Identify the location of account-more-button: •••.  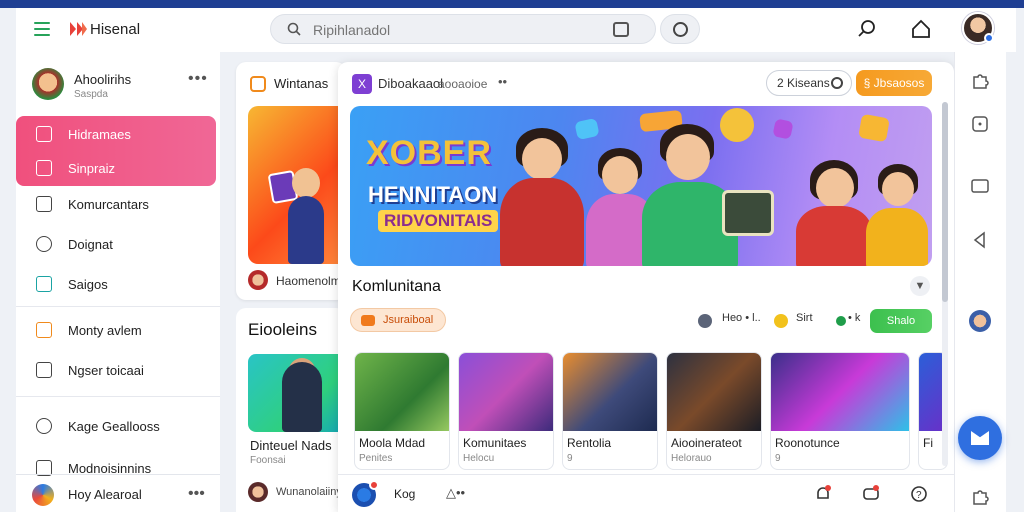
(196, 494).